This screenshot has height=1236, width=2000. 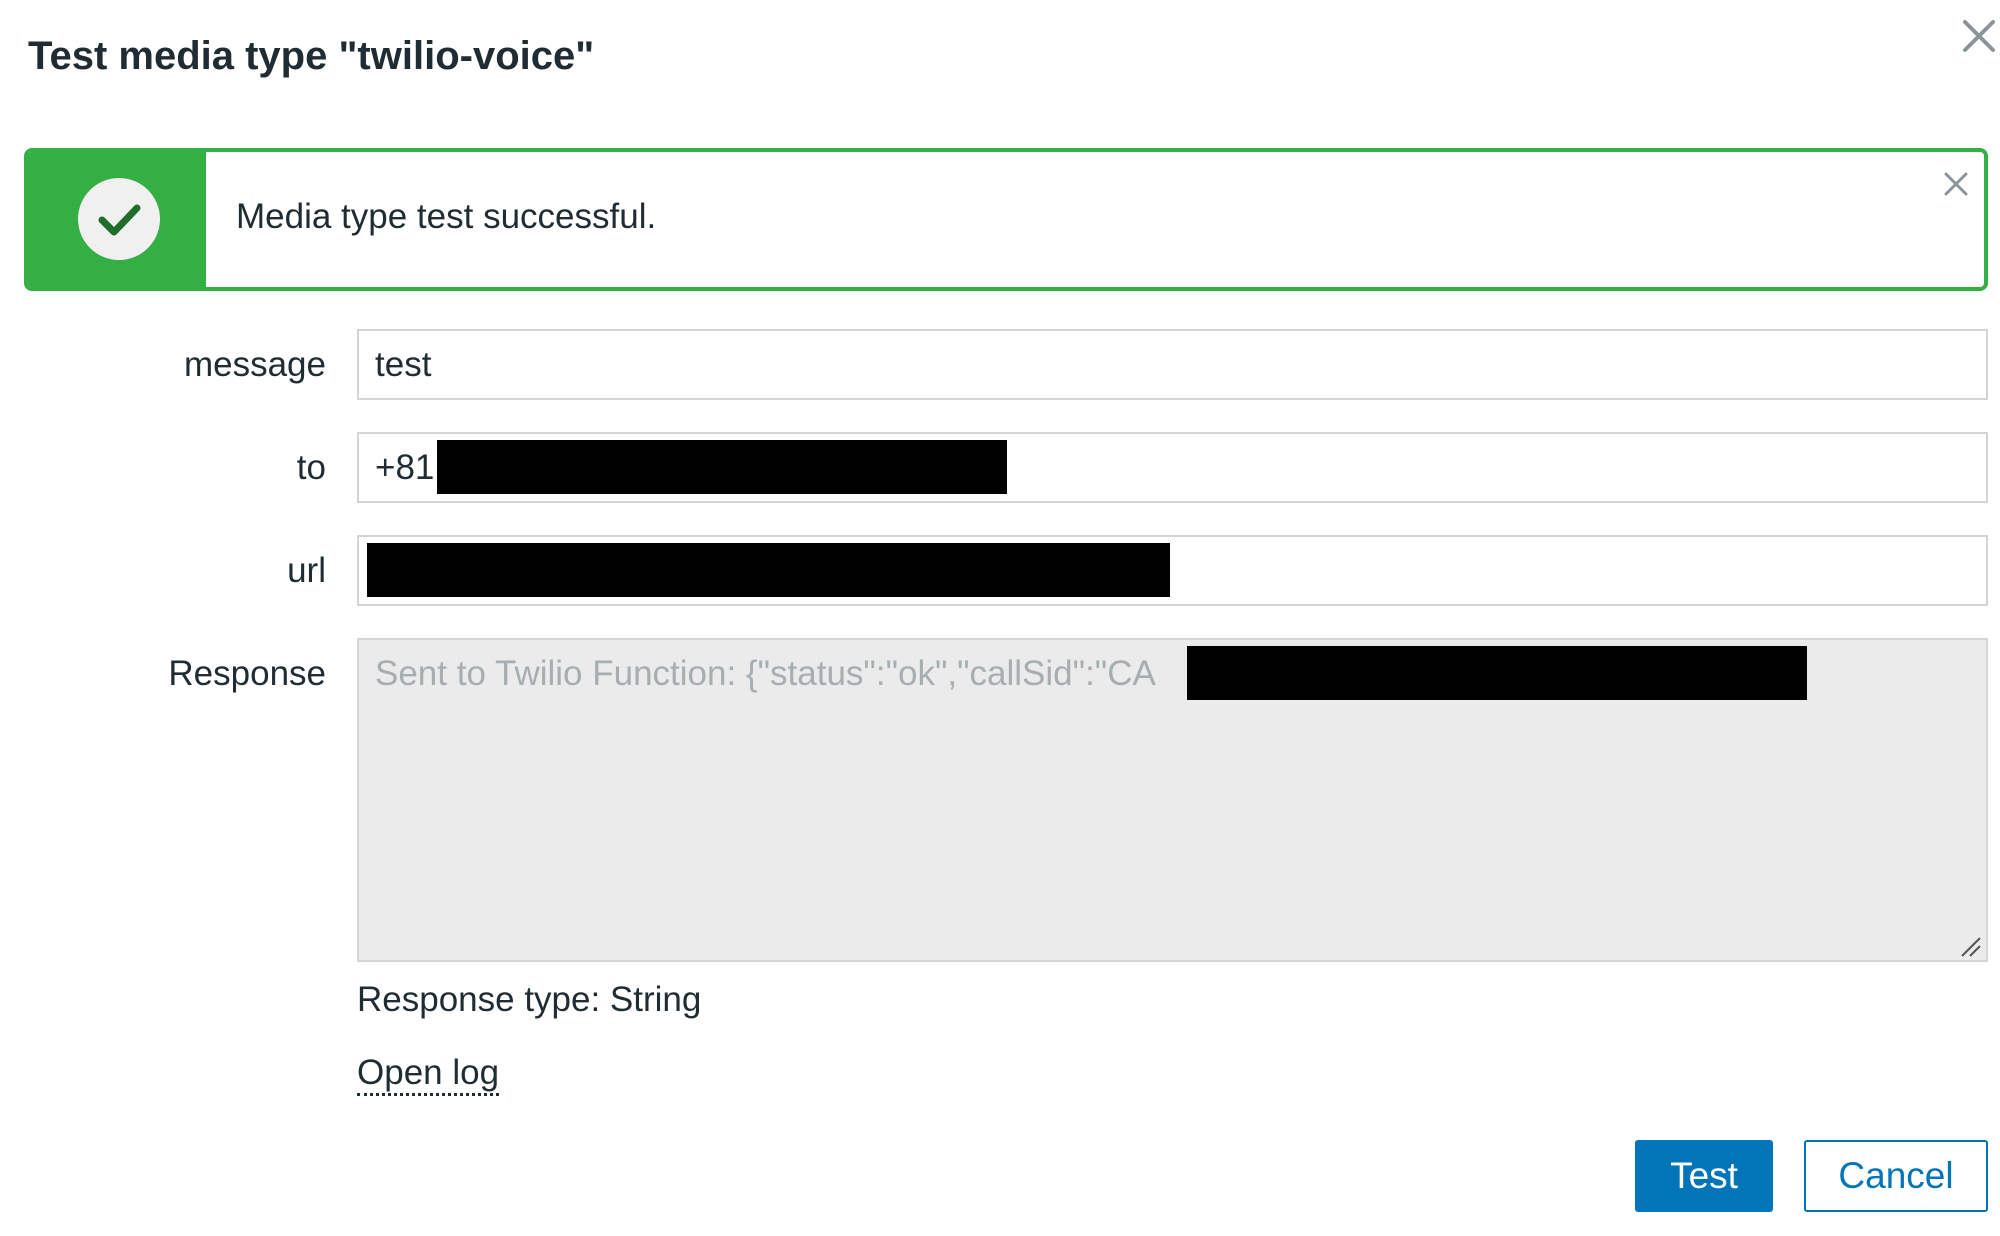 I want to click on dialog-title: Test media type "twilio-voice", so click(x=311, y=56).